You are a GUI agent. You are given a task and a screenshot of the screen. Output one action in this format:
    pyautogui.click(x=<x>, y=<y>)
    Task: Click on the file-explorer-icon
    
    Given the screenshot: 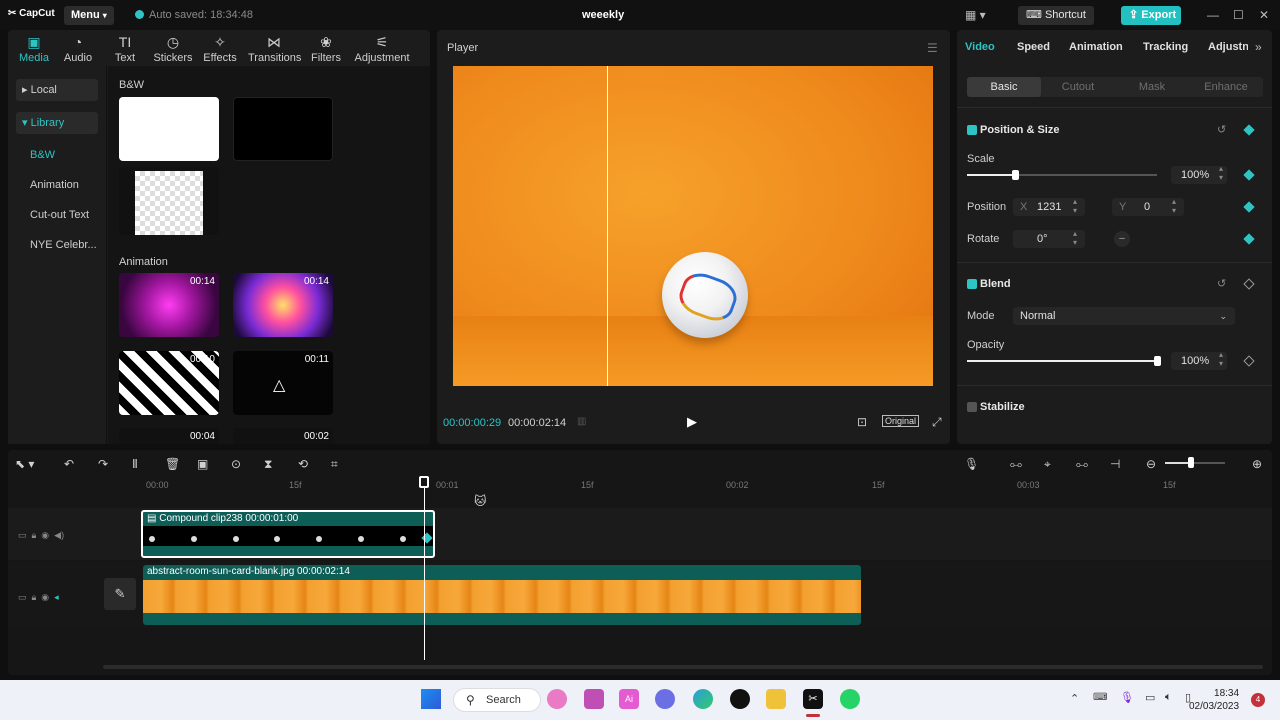 What is the action you would take?
    pyautogui.click(x=776, y=699)
    